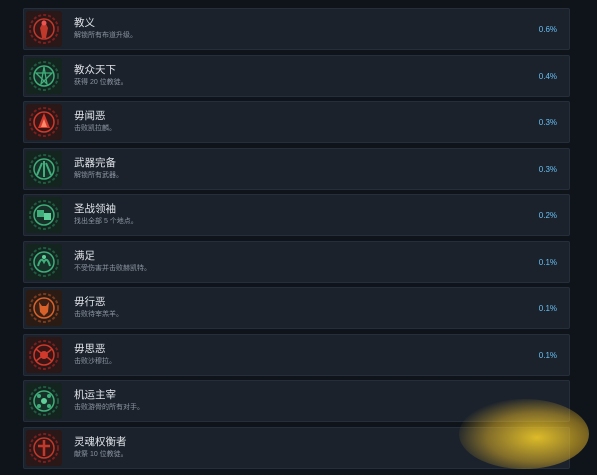 This screenshot has height=475, width=597. I want to click on achievement-description: 获得 20 位教徒。, so click(101, 82).